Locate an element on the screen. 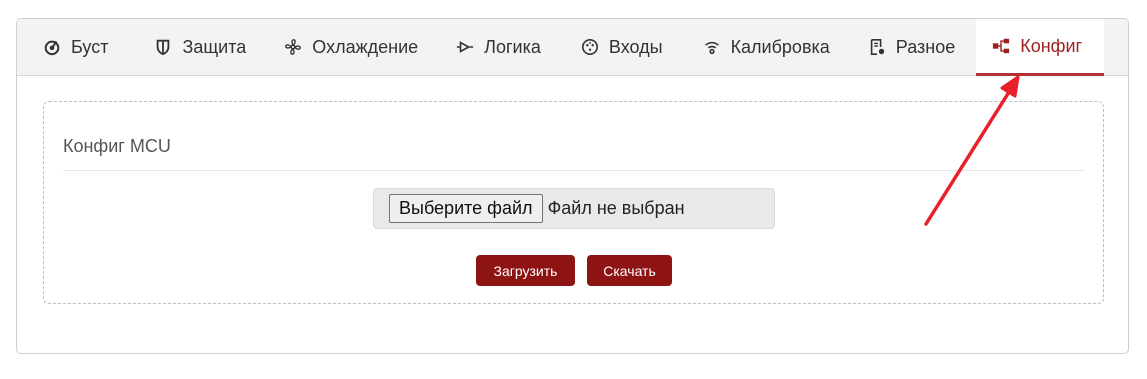  file-status: Файл не выбран is located at coordinates (616, 208).